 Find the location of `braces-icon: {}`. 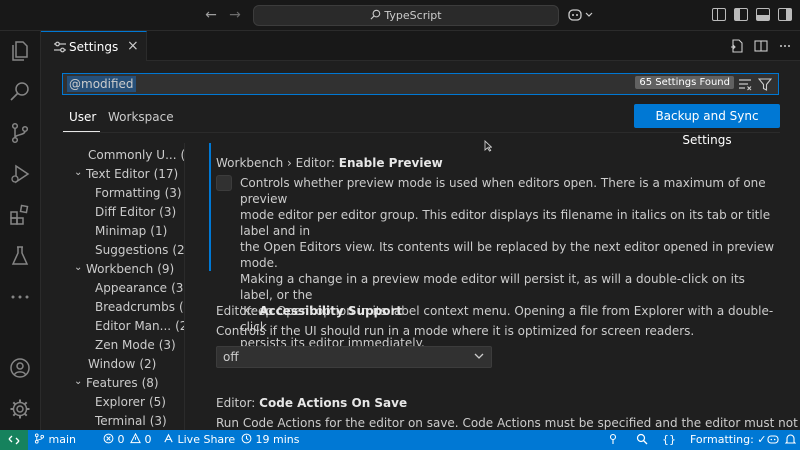

braces-icon: {} is located at coordinates (669, 439).